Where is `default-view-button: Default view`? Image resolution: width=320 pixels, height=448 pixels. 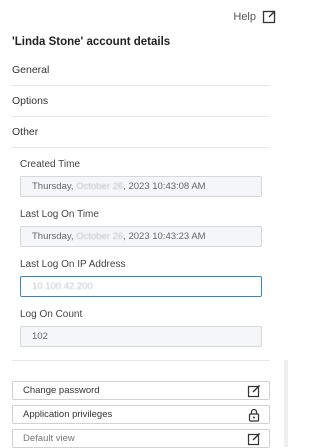
default-view-button: Default view is located at coordinates (141, 438).